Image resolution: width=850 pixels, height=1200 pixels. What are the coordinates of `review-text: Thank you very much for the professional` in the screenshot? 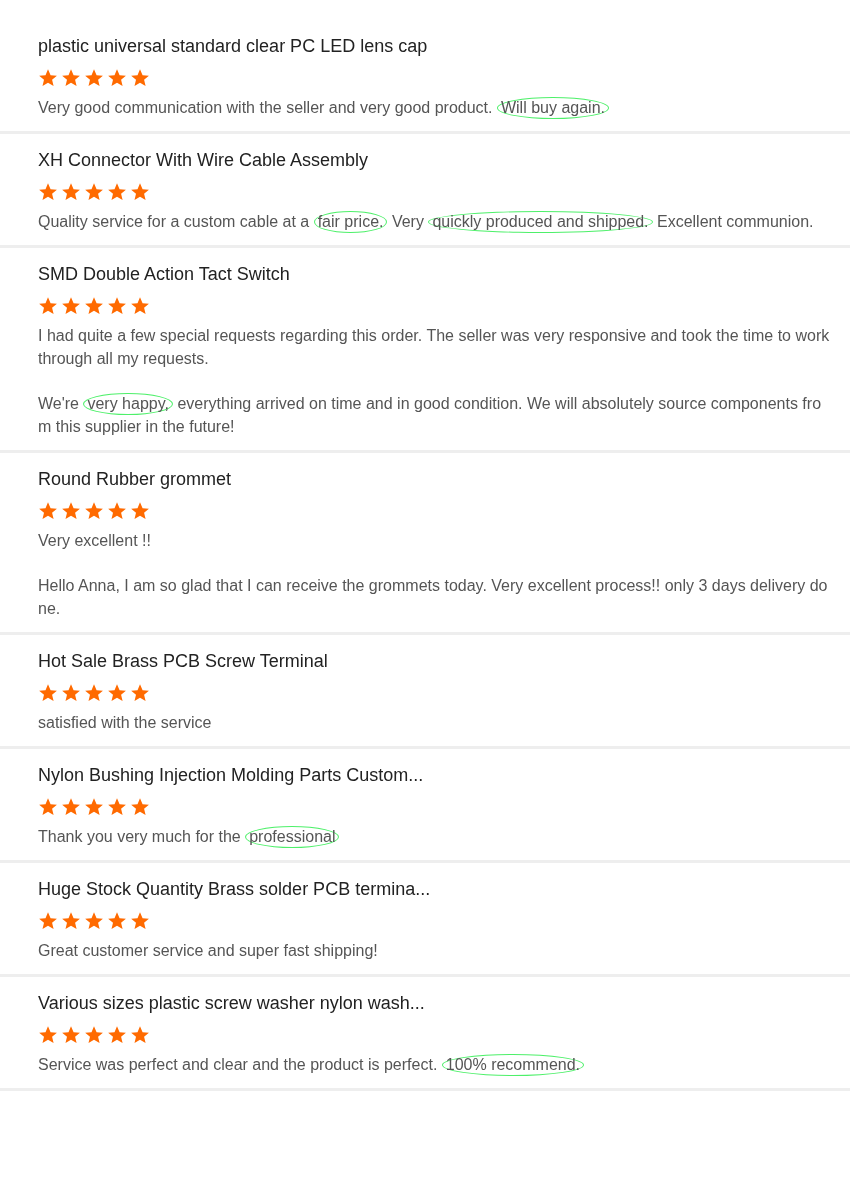 It's located at (434, 836).